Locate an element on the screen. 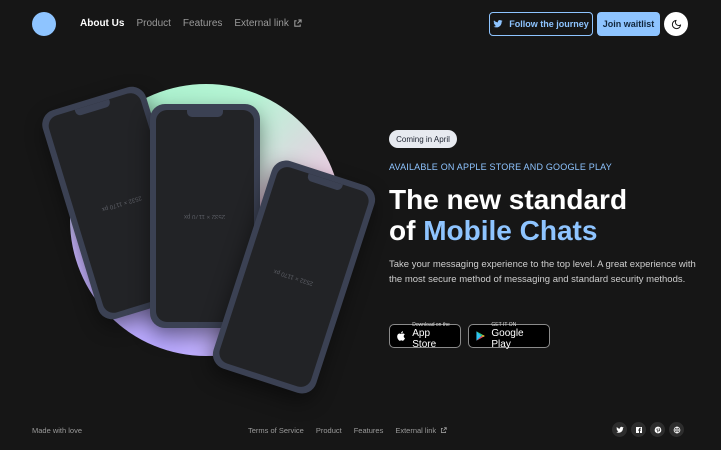 The height and width of the screenshot is (450, 721). availability-kicker: AVAILABLE ON APPLE STORE AND GOOGLE PLAY is located at coordinates (500, 167).